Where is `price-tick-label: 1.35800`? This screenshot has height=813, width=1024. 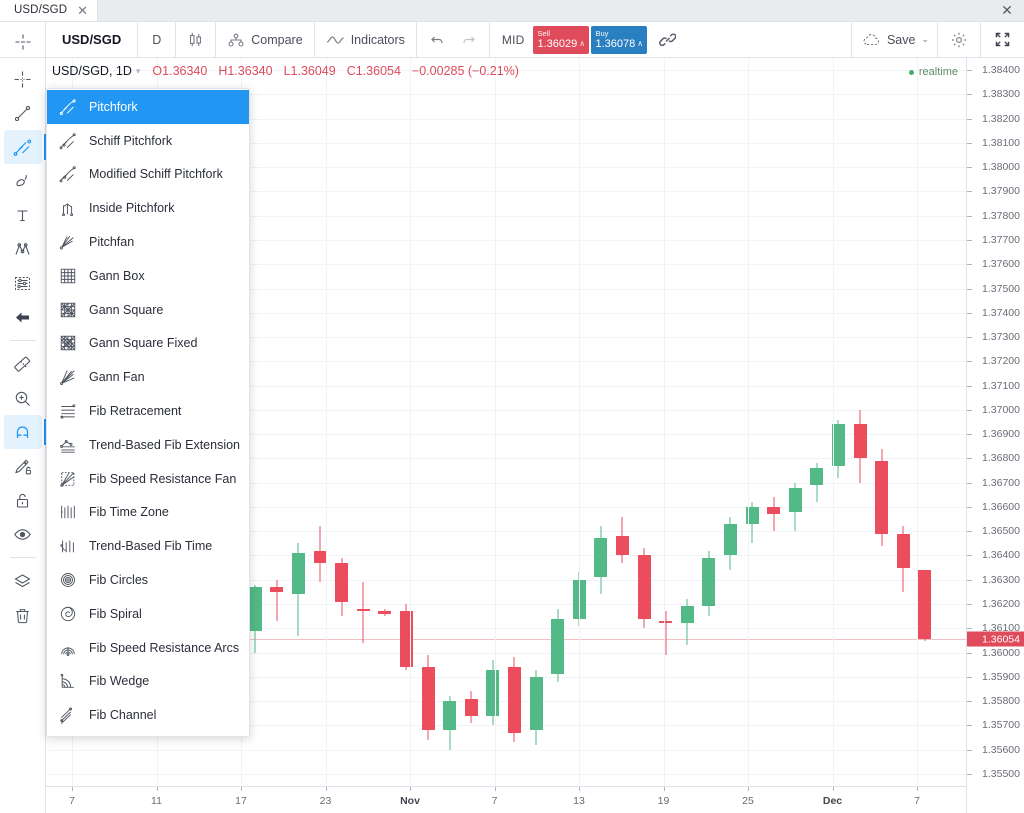
price-tick-label: 1.35800 is located at coordinates (1001, 701).